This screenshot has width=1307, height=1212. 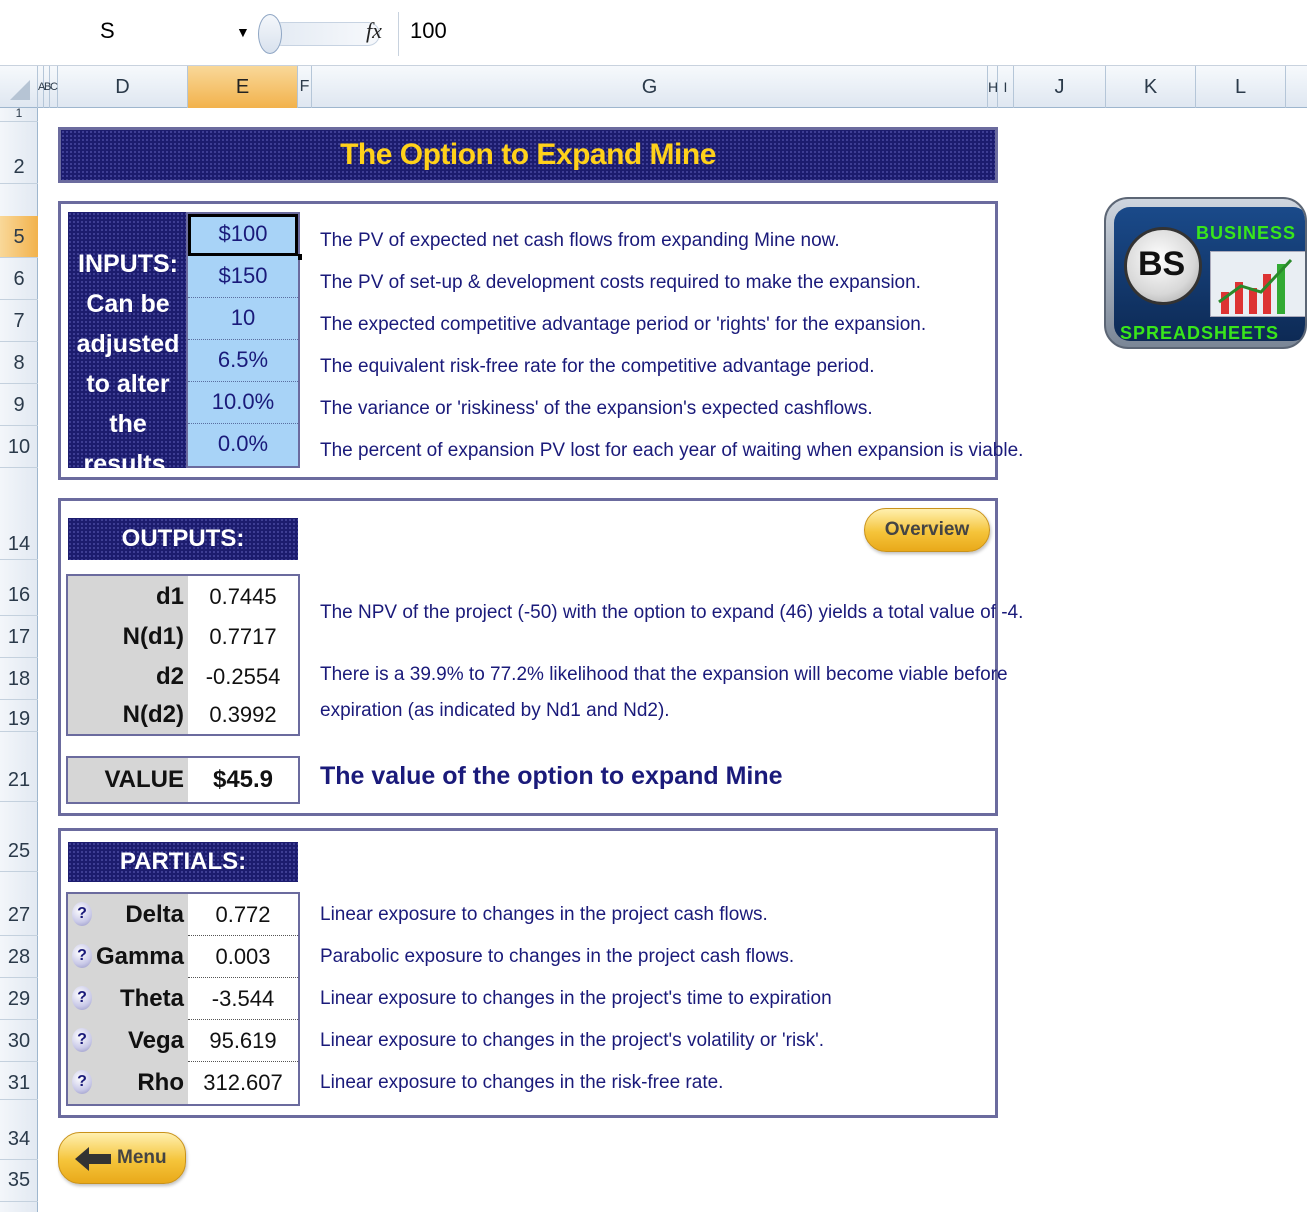 I want to click on partial-value-vega: 95.619, so click(x=243, y=1041).